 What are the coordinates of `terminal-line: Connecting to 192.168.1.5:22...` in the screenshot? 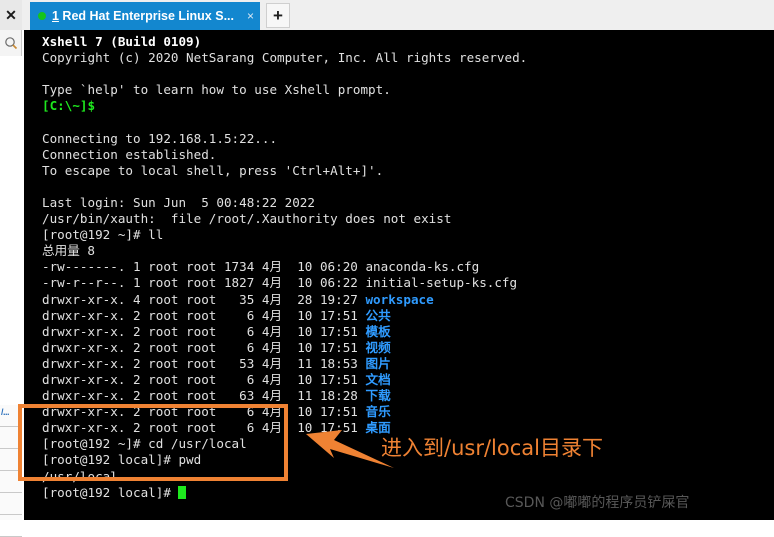 It's located at (408, 139).